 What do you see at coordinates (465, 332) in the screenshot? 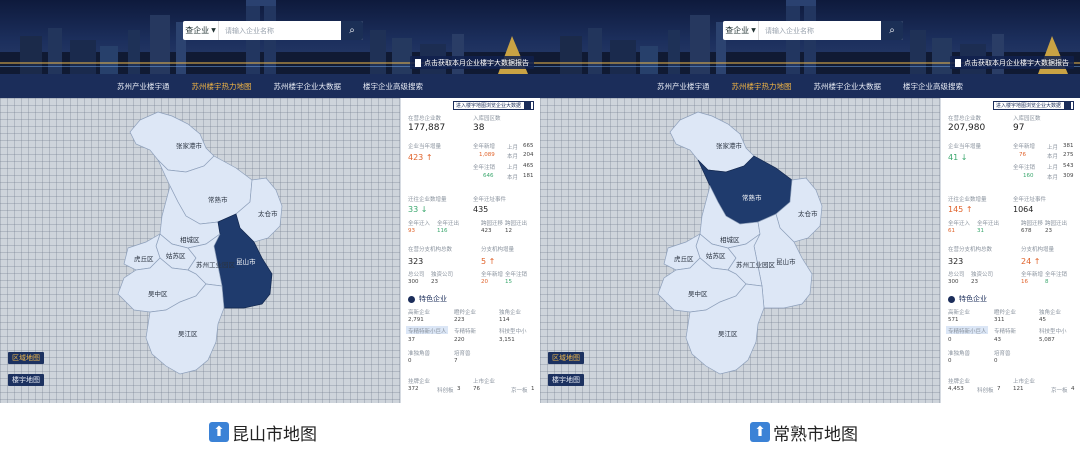
I see `label-sp5: 专精特新` at bounding box center [465, 332].